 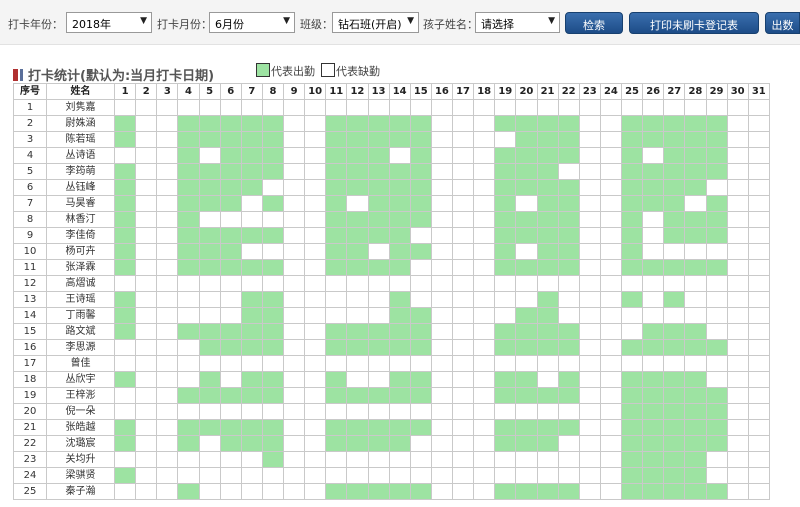 What do you see at coordinates (695, 91) in the screenshot?
I see `header-day: 28` at bounding box center [695, 91].